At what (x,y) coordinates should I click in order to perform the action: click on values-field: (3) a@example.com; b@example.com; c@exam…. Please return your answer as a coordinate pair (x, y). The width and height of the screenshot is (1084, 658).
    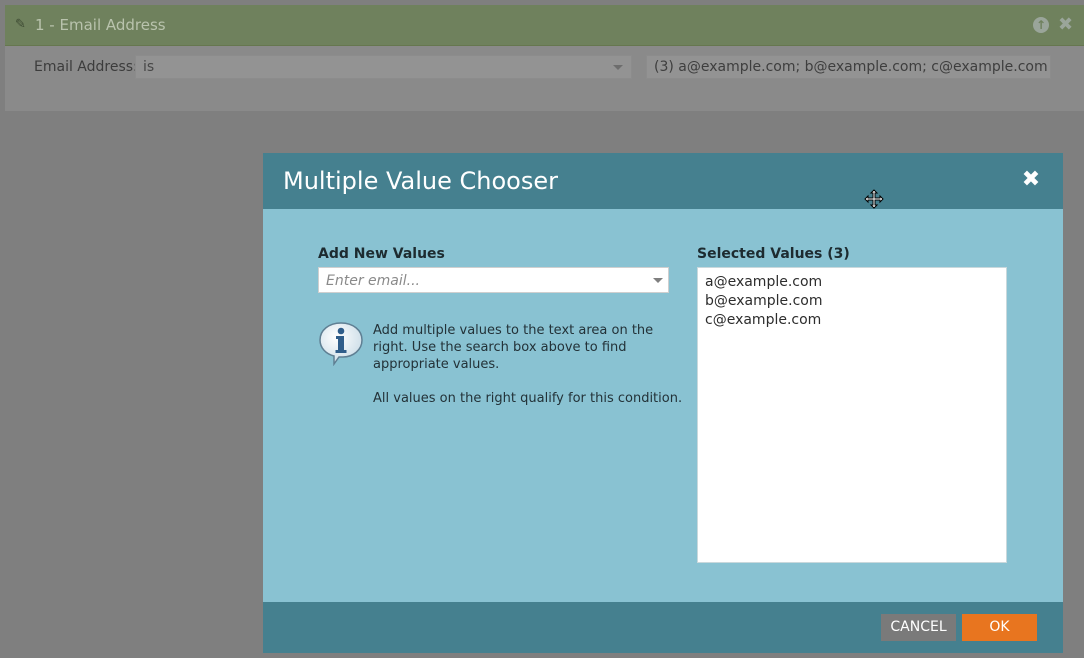
    Looking at the image, I should click on (848, 67).